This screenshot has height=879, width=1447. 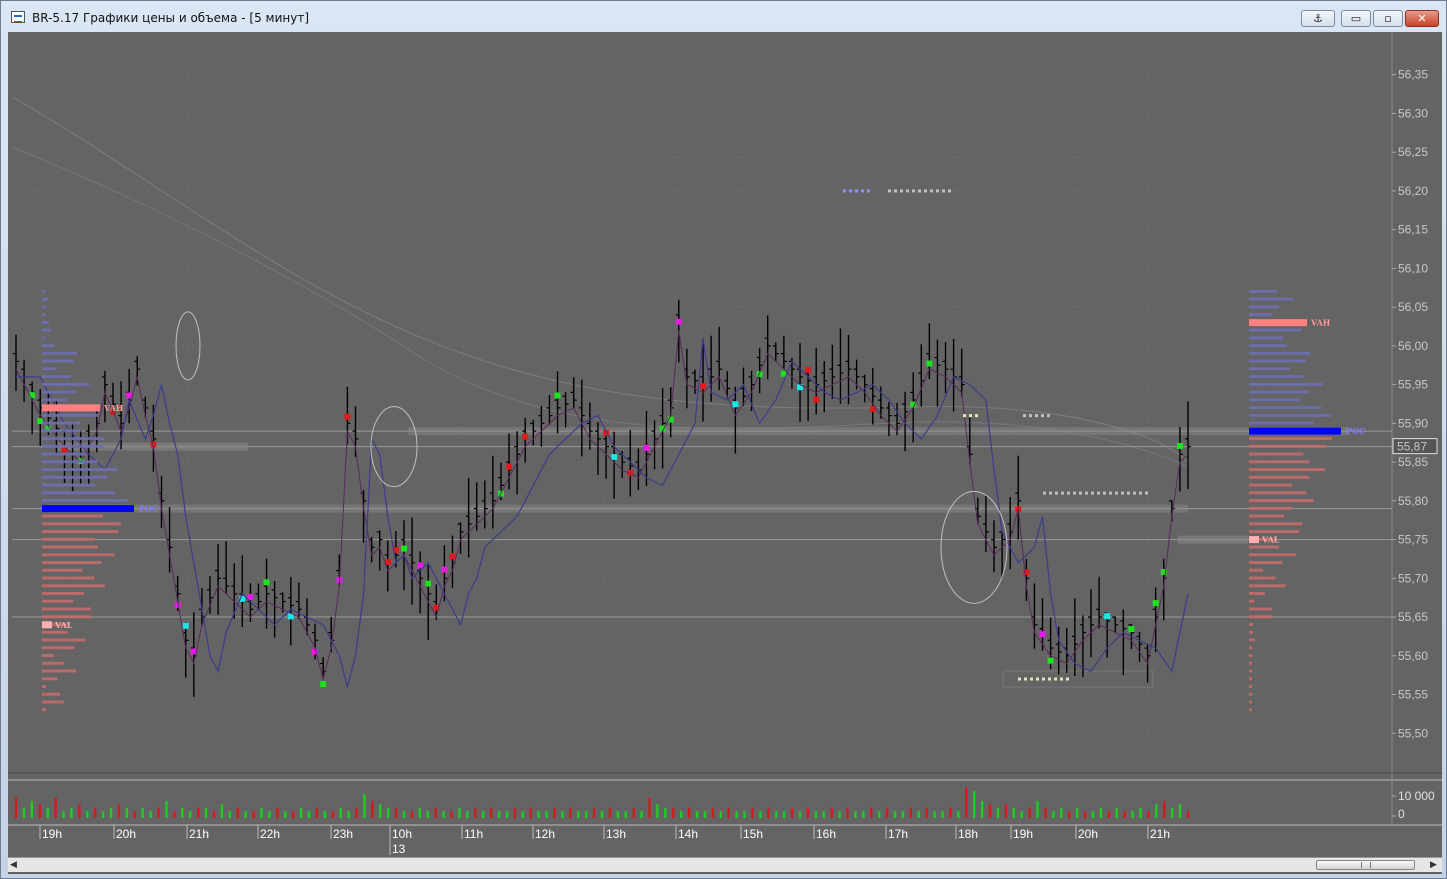 I want to click on maximize-button: ▫, so click(x=1388, y=18).